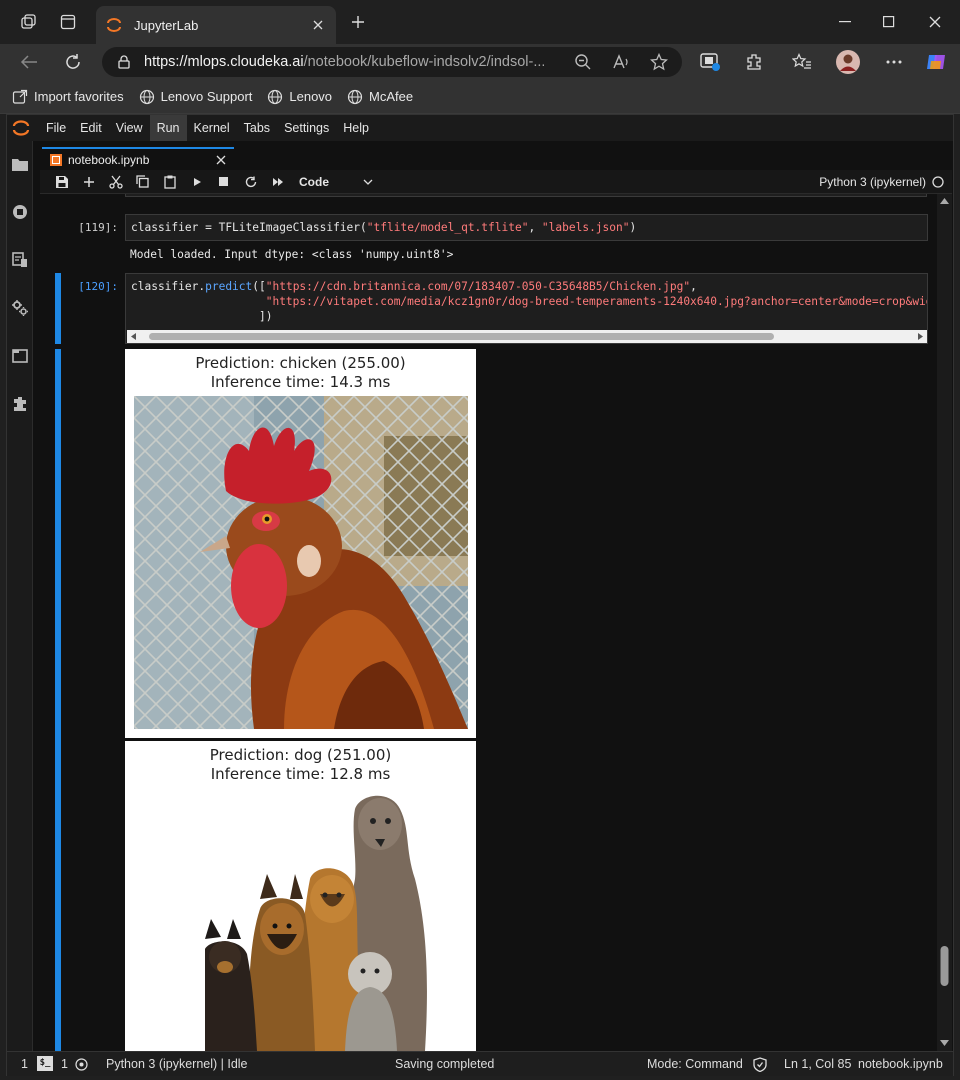 The width and height of the screenshot is (960, 1080). What do you see at coordinates (935, 22) in the screenshot?
I see `close-window-icon` at bounding box center [935, 22].